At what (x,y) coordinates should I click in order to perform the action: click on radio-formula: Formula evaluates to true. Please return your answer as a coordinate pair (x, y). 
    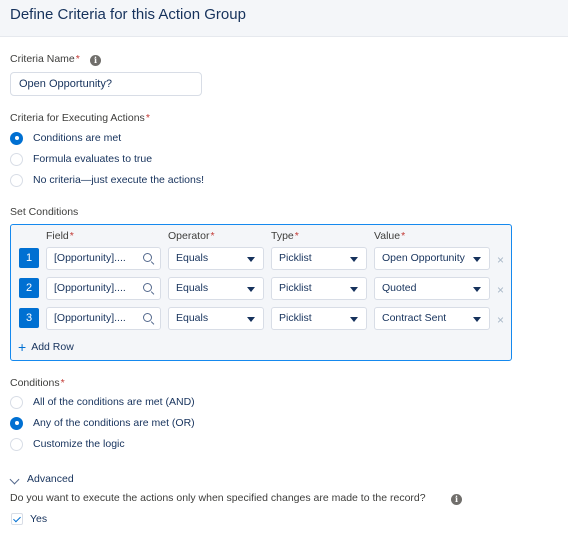
    Looking at the image, I should click on (81, 159).